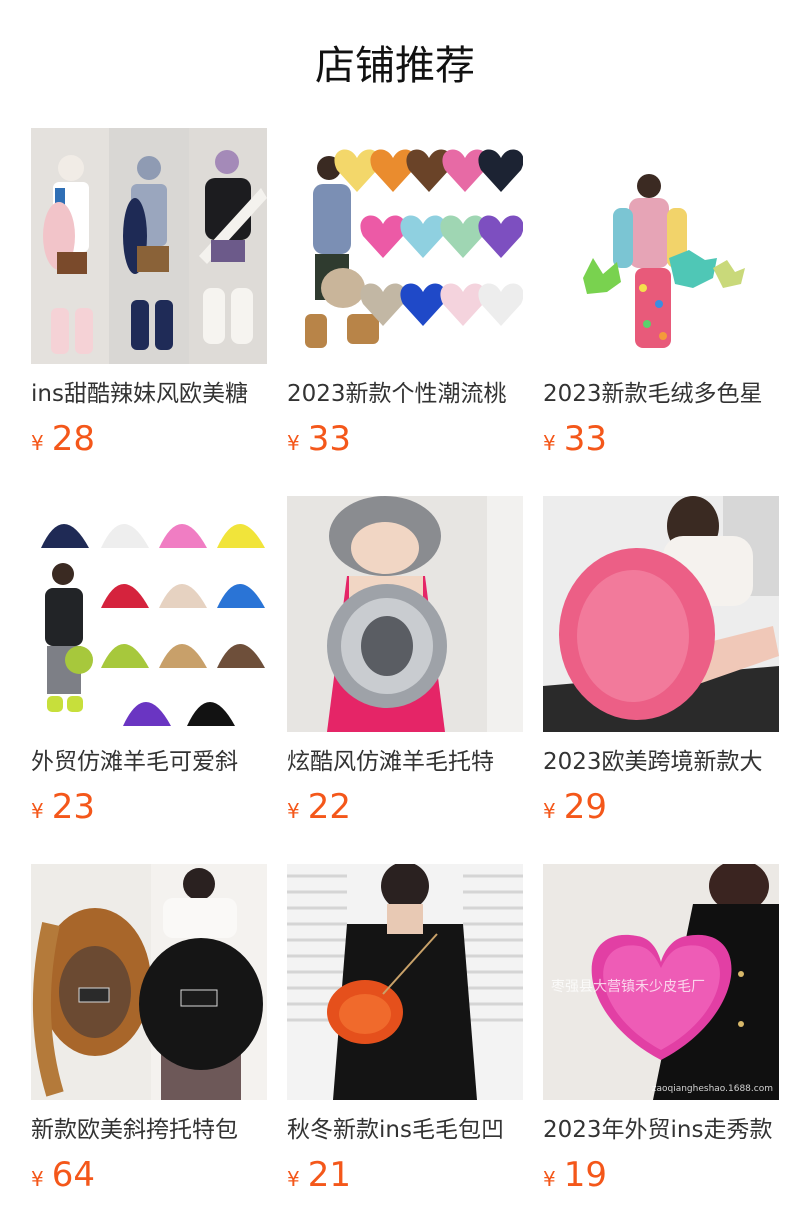  I want to click on product-image: 枣强县大营镇禾少皮毛厂 zaoqiangheshao.1688.com, so click(661, 982).